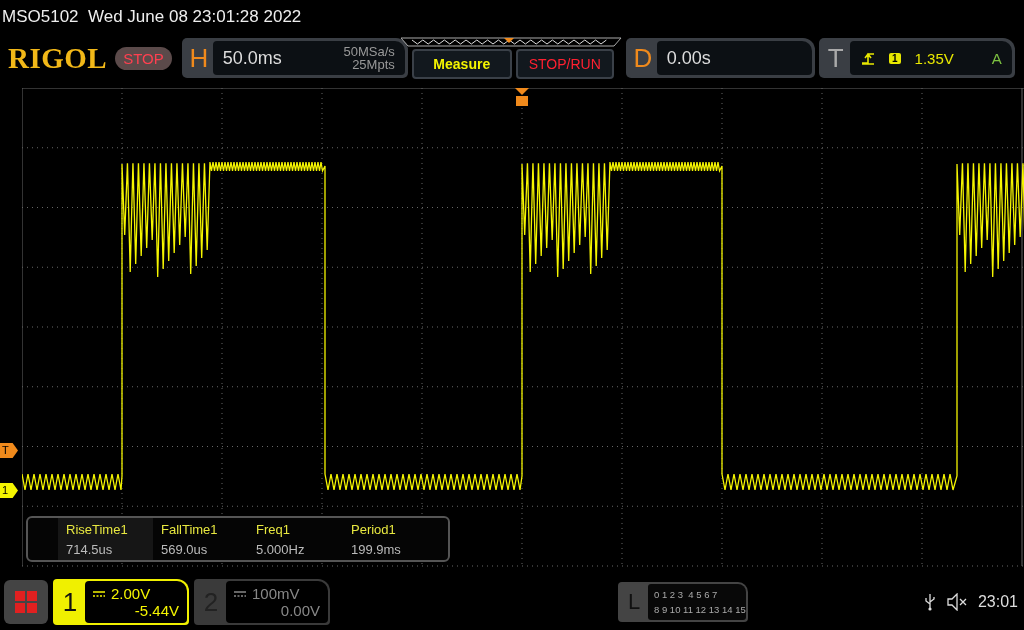 The height and width of the screenshot is (630, 1024). I want to click on trigger-mode: A, so click(996, 58).